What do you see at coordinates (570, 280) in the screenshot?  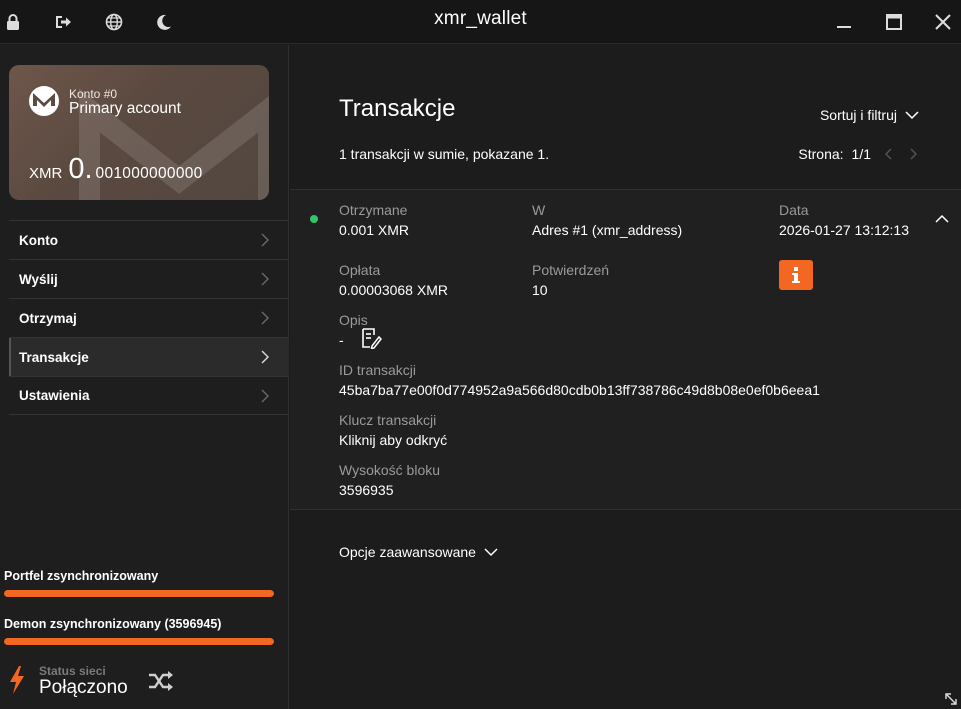 I see `tx-confirmations: Potwierdzeń 10` at bounding box center [570, 280].